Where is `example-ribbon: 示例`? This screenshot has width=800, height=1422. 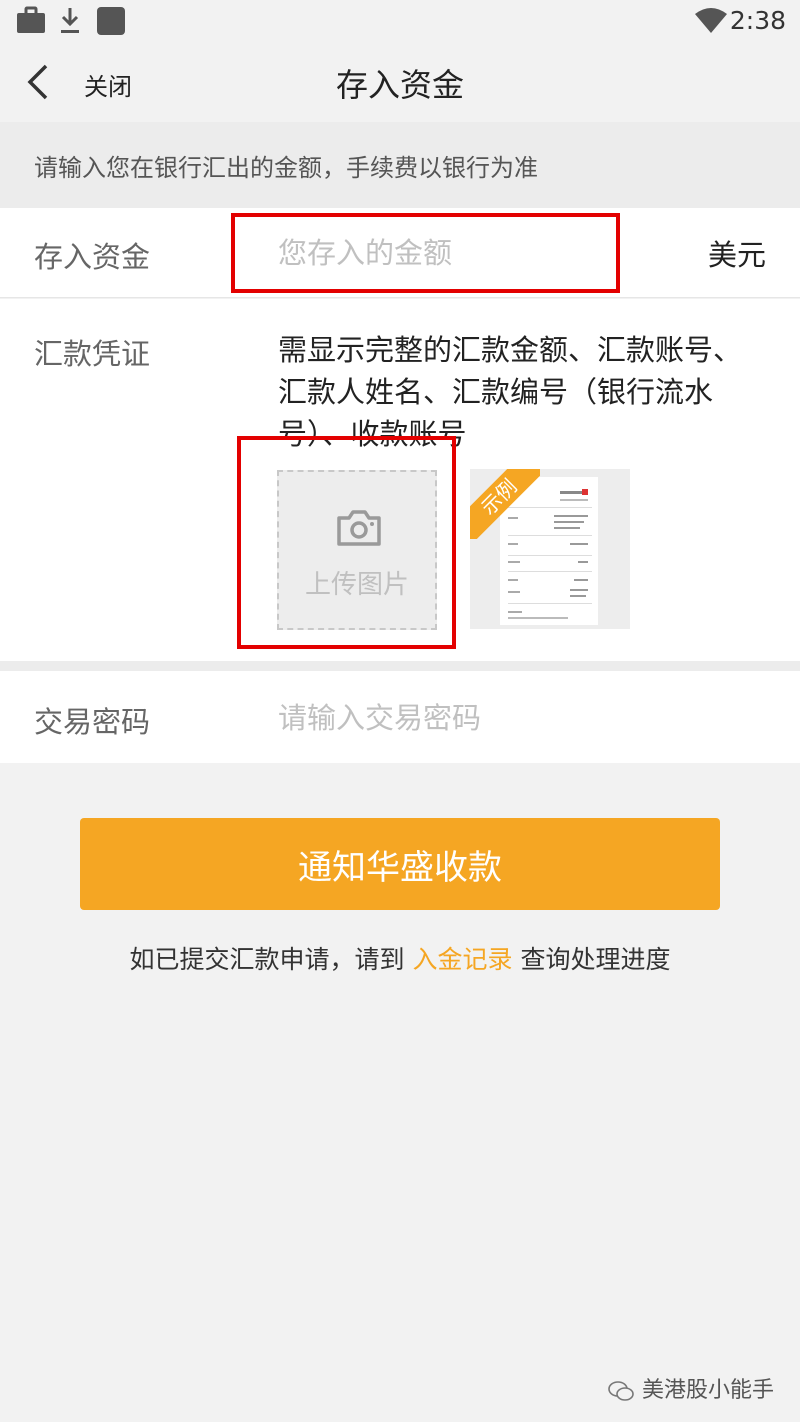 example-ribbon: 示例 is located at coordinates (505, 504).